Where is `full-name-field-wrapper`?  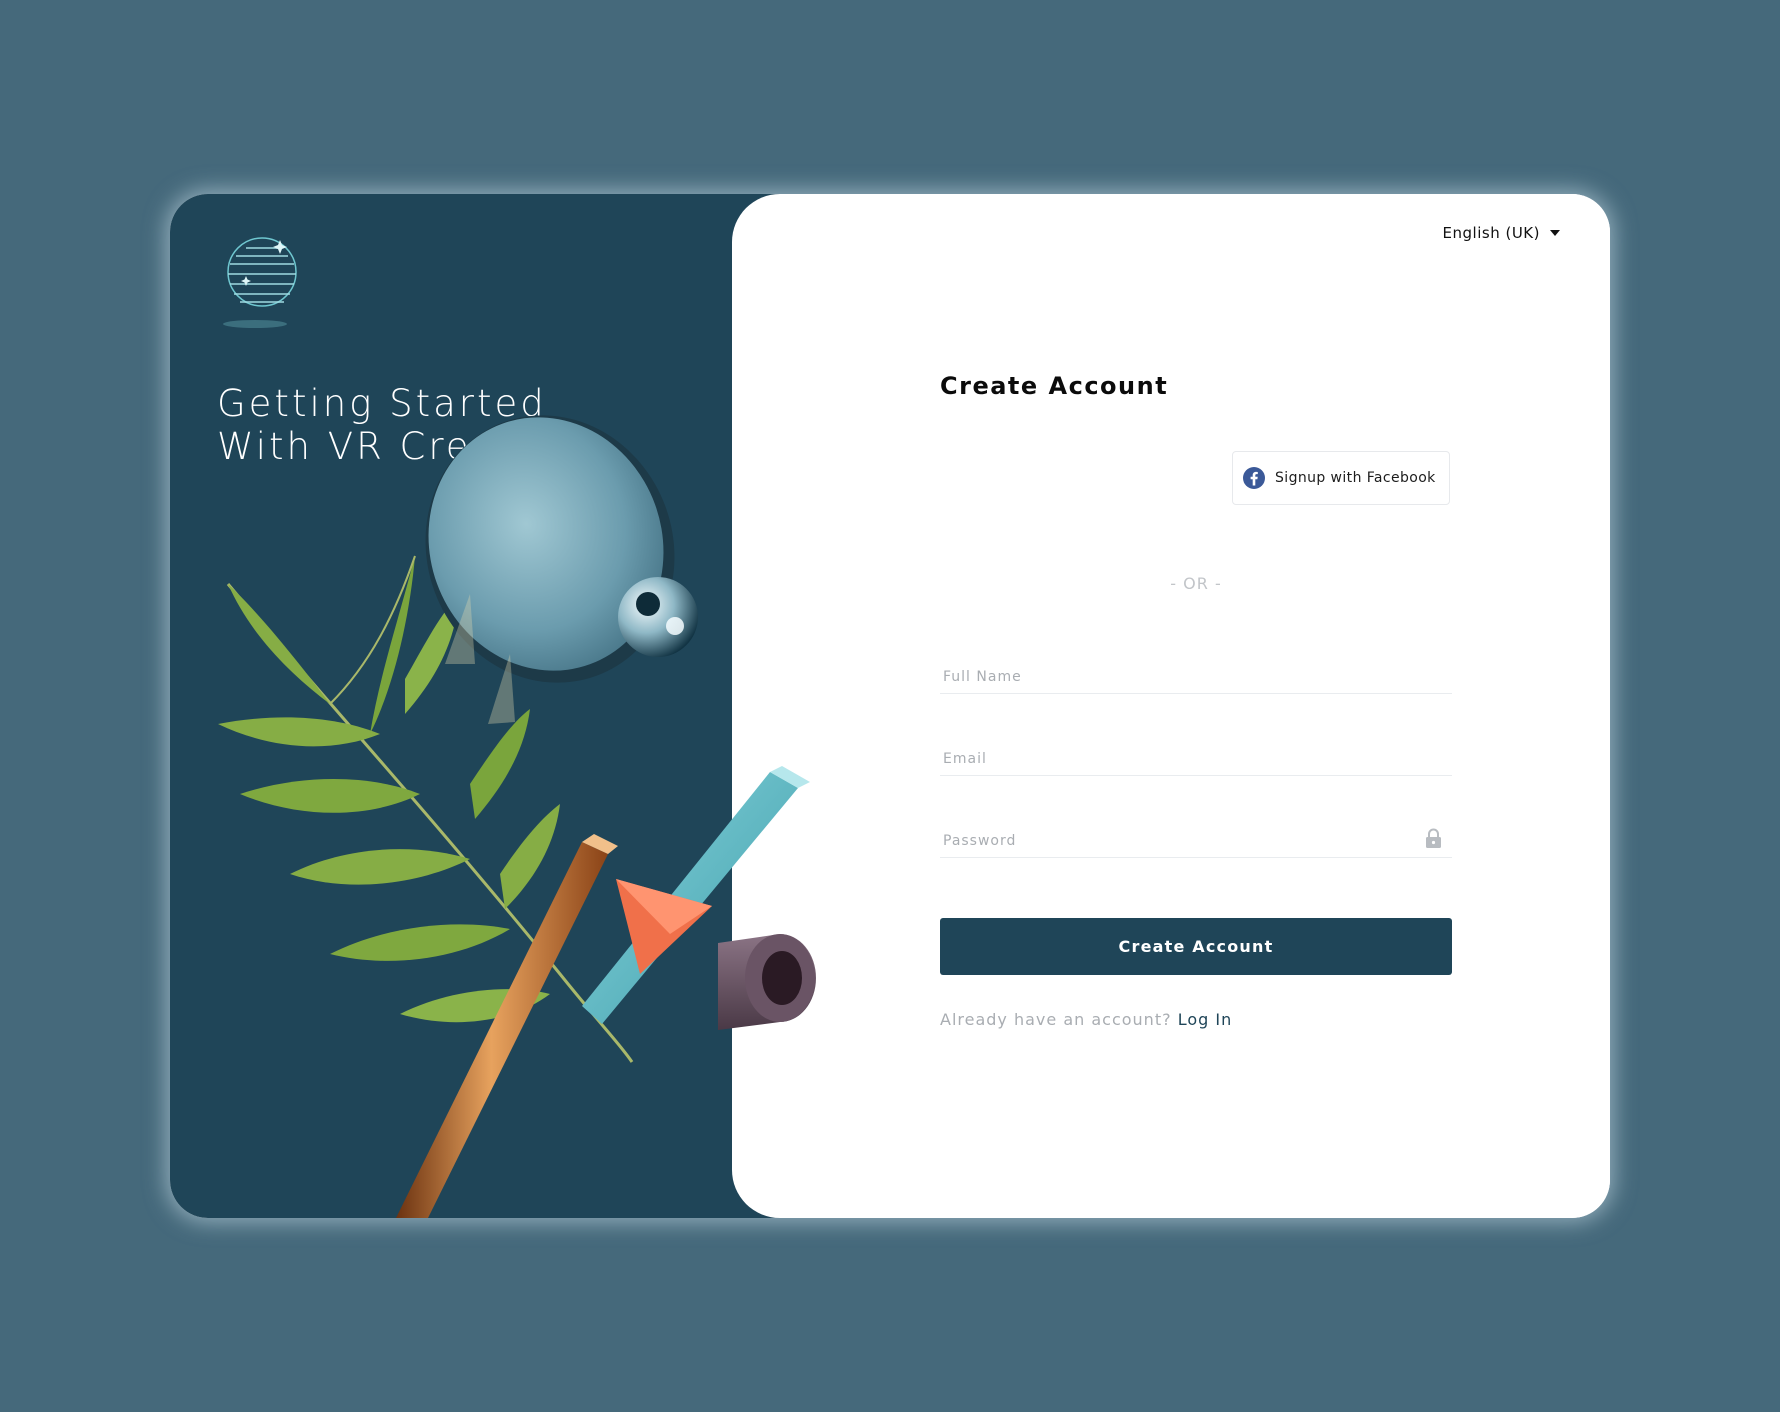 full-name-field-wrapper is located at coordinates (1196, 667).